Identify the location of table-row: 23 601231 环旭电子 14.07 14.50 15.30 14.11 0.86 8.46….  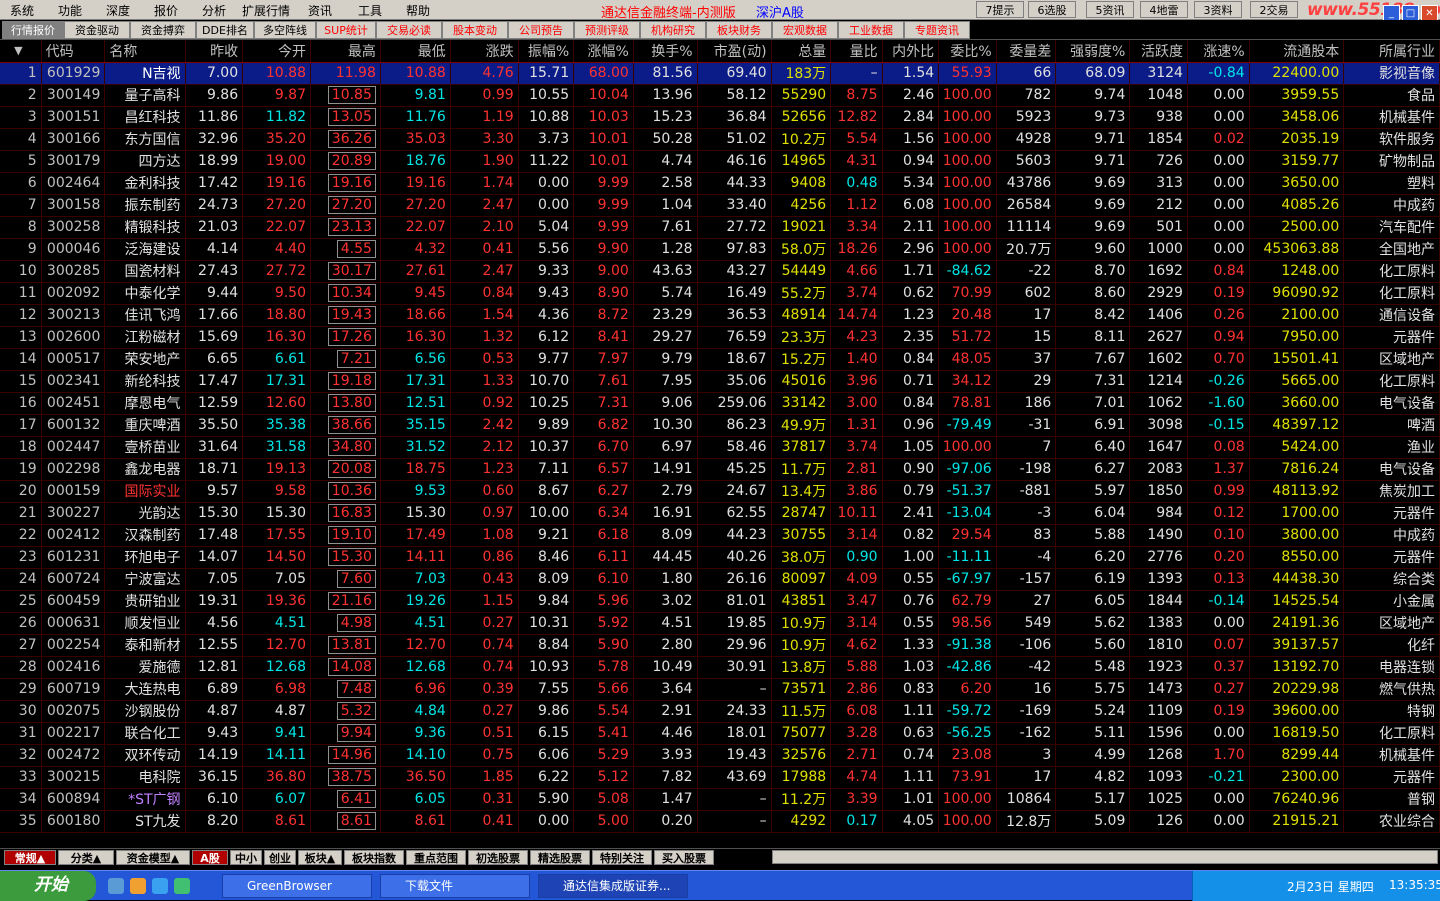
(720, 557).